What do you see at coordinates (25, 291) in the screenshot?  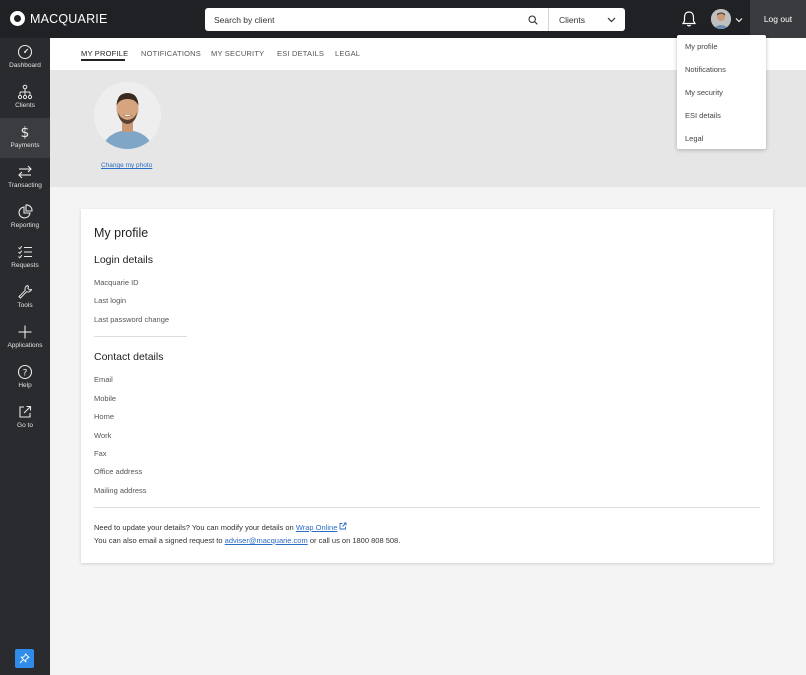 I see `wrench-icon` at bounding box center [25, 291].